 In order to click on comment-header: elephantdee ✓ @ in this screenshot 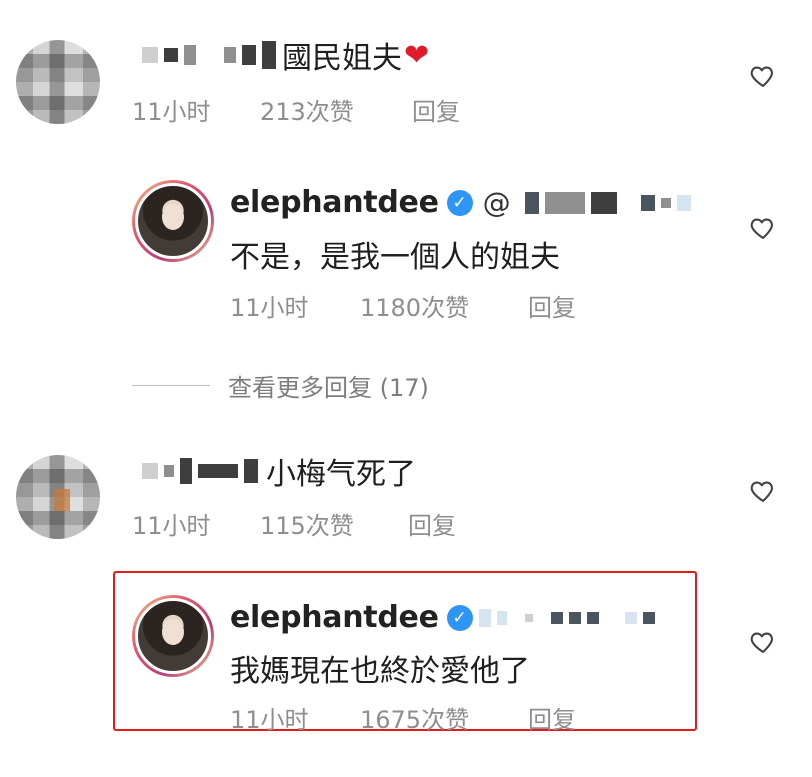, I will do `click(463, 202)`.